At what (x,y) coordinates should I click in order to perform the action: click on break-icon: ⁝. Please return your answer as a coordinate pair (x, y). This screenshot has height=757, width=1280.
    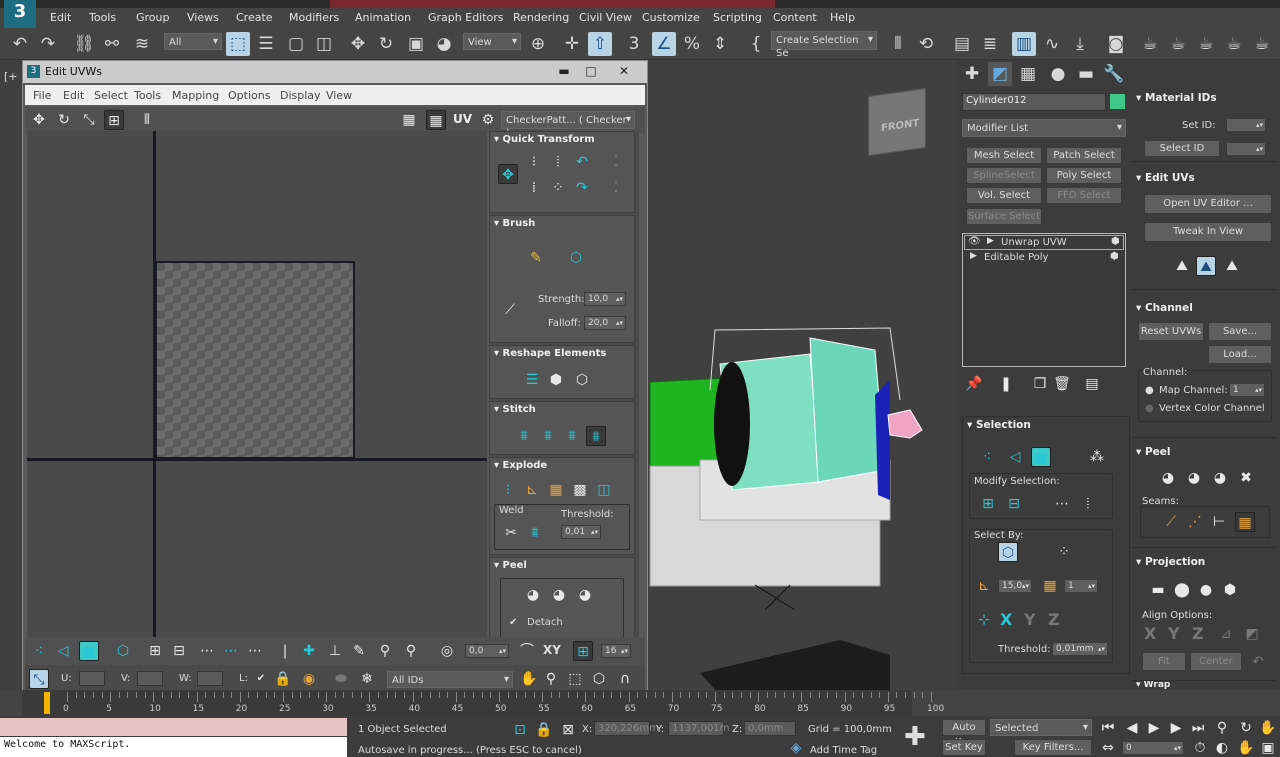
    Looking at the image, I should click on (508, 490).